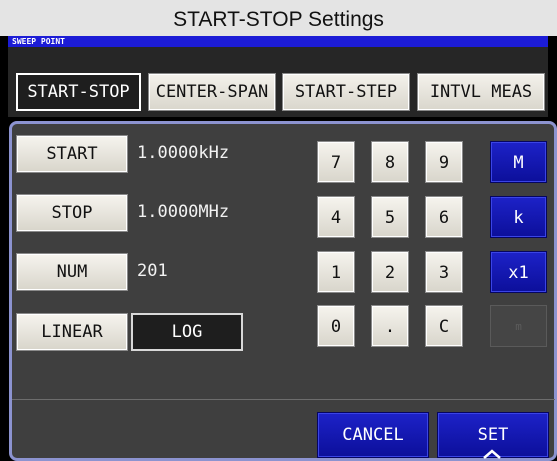  Describe the element at coordinates (183, 212) in the screenshot. I see `stop-value: 1.0000MHz` at that location.